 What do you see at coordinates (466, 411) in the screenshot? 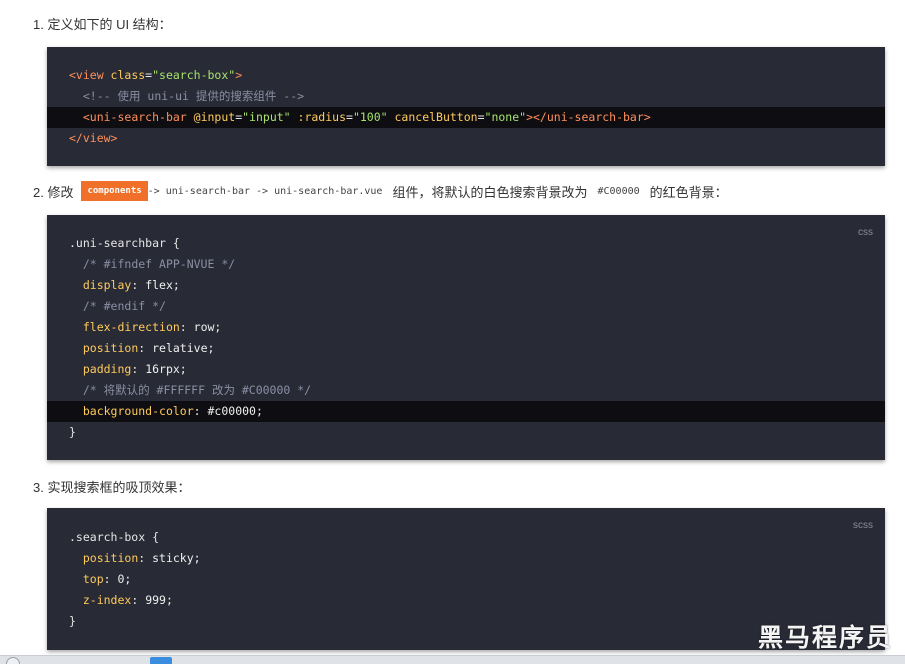
I see `code-line-highlighted: background-color: #c00000;` at bounding box center [466, 411].